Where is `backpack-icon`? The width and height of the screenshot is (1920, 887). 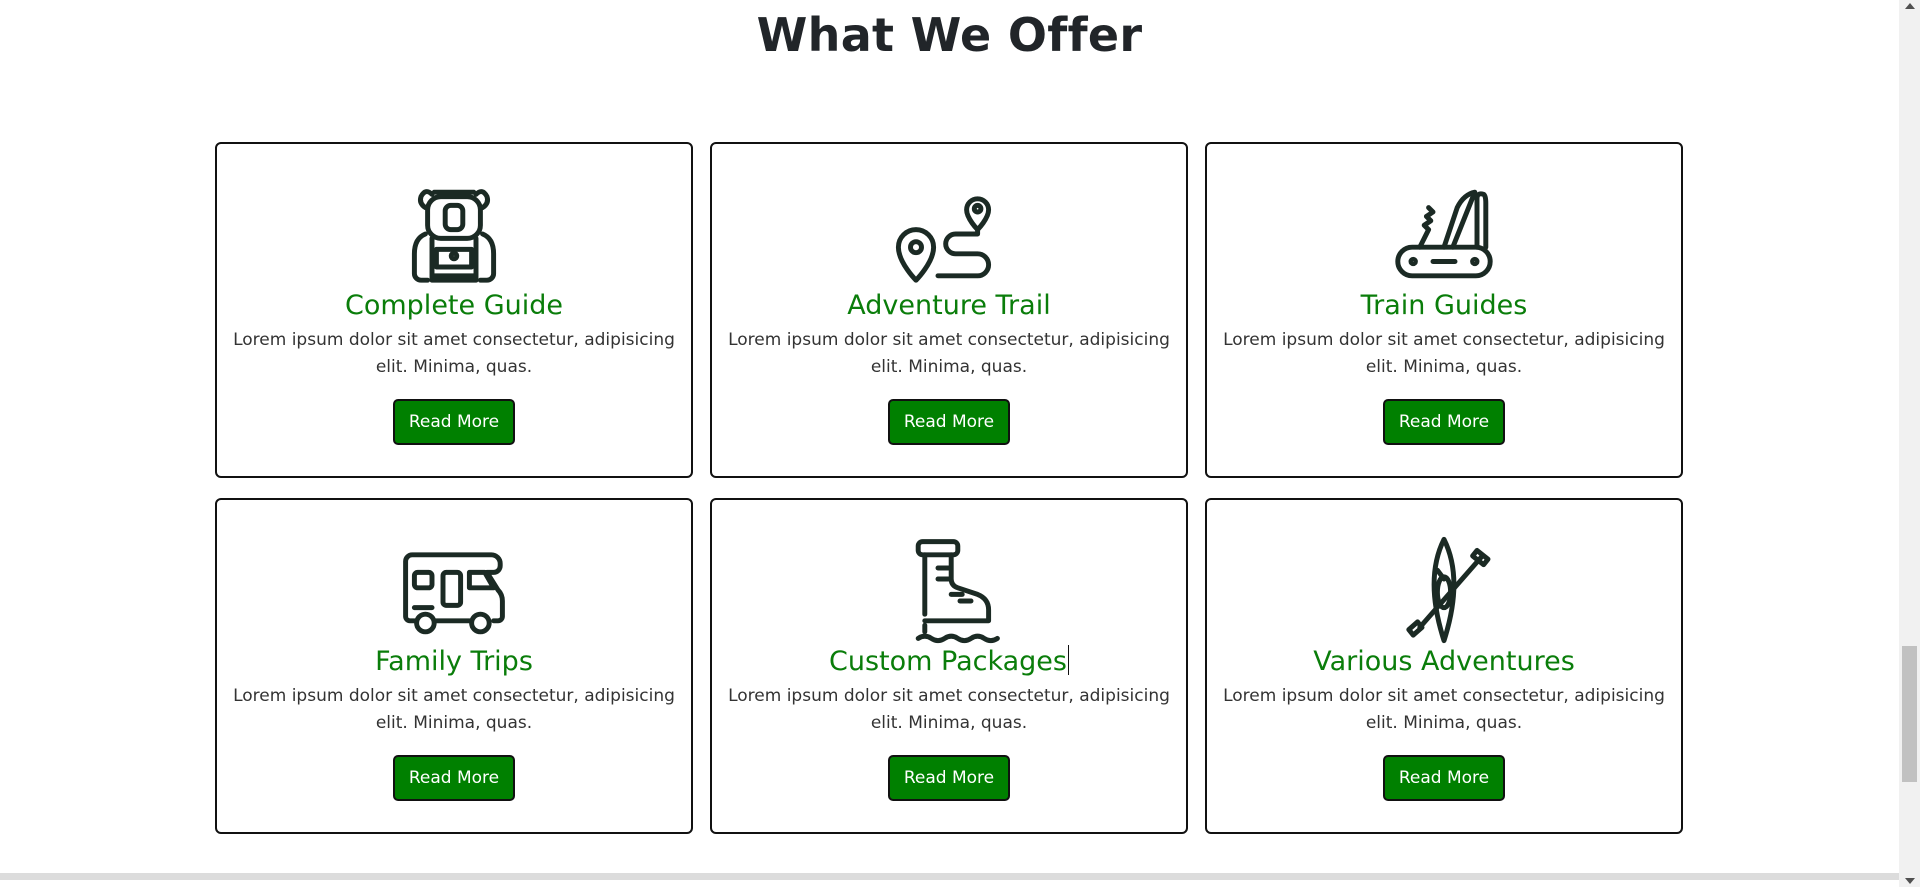 backpack-icon is located at coordinates (454, 234).